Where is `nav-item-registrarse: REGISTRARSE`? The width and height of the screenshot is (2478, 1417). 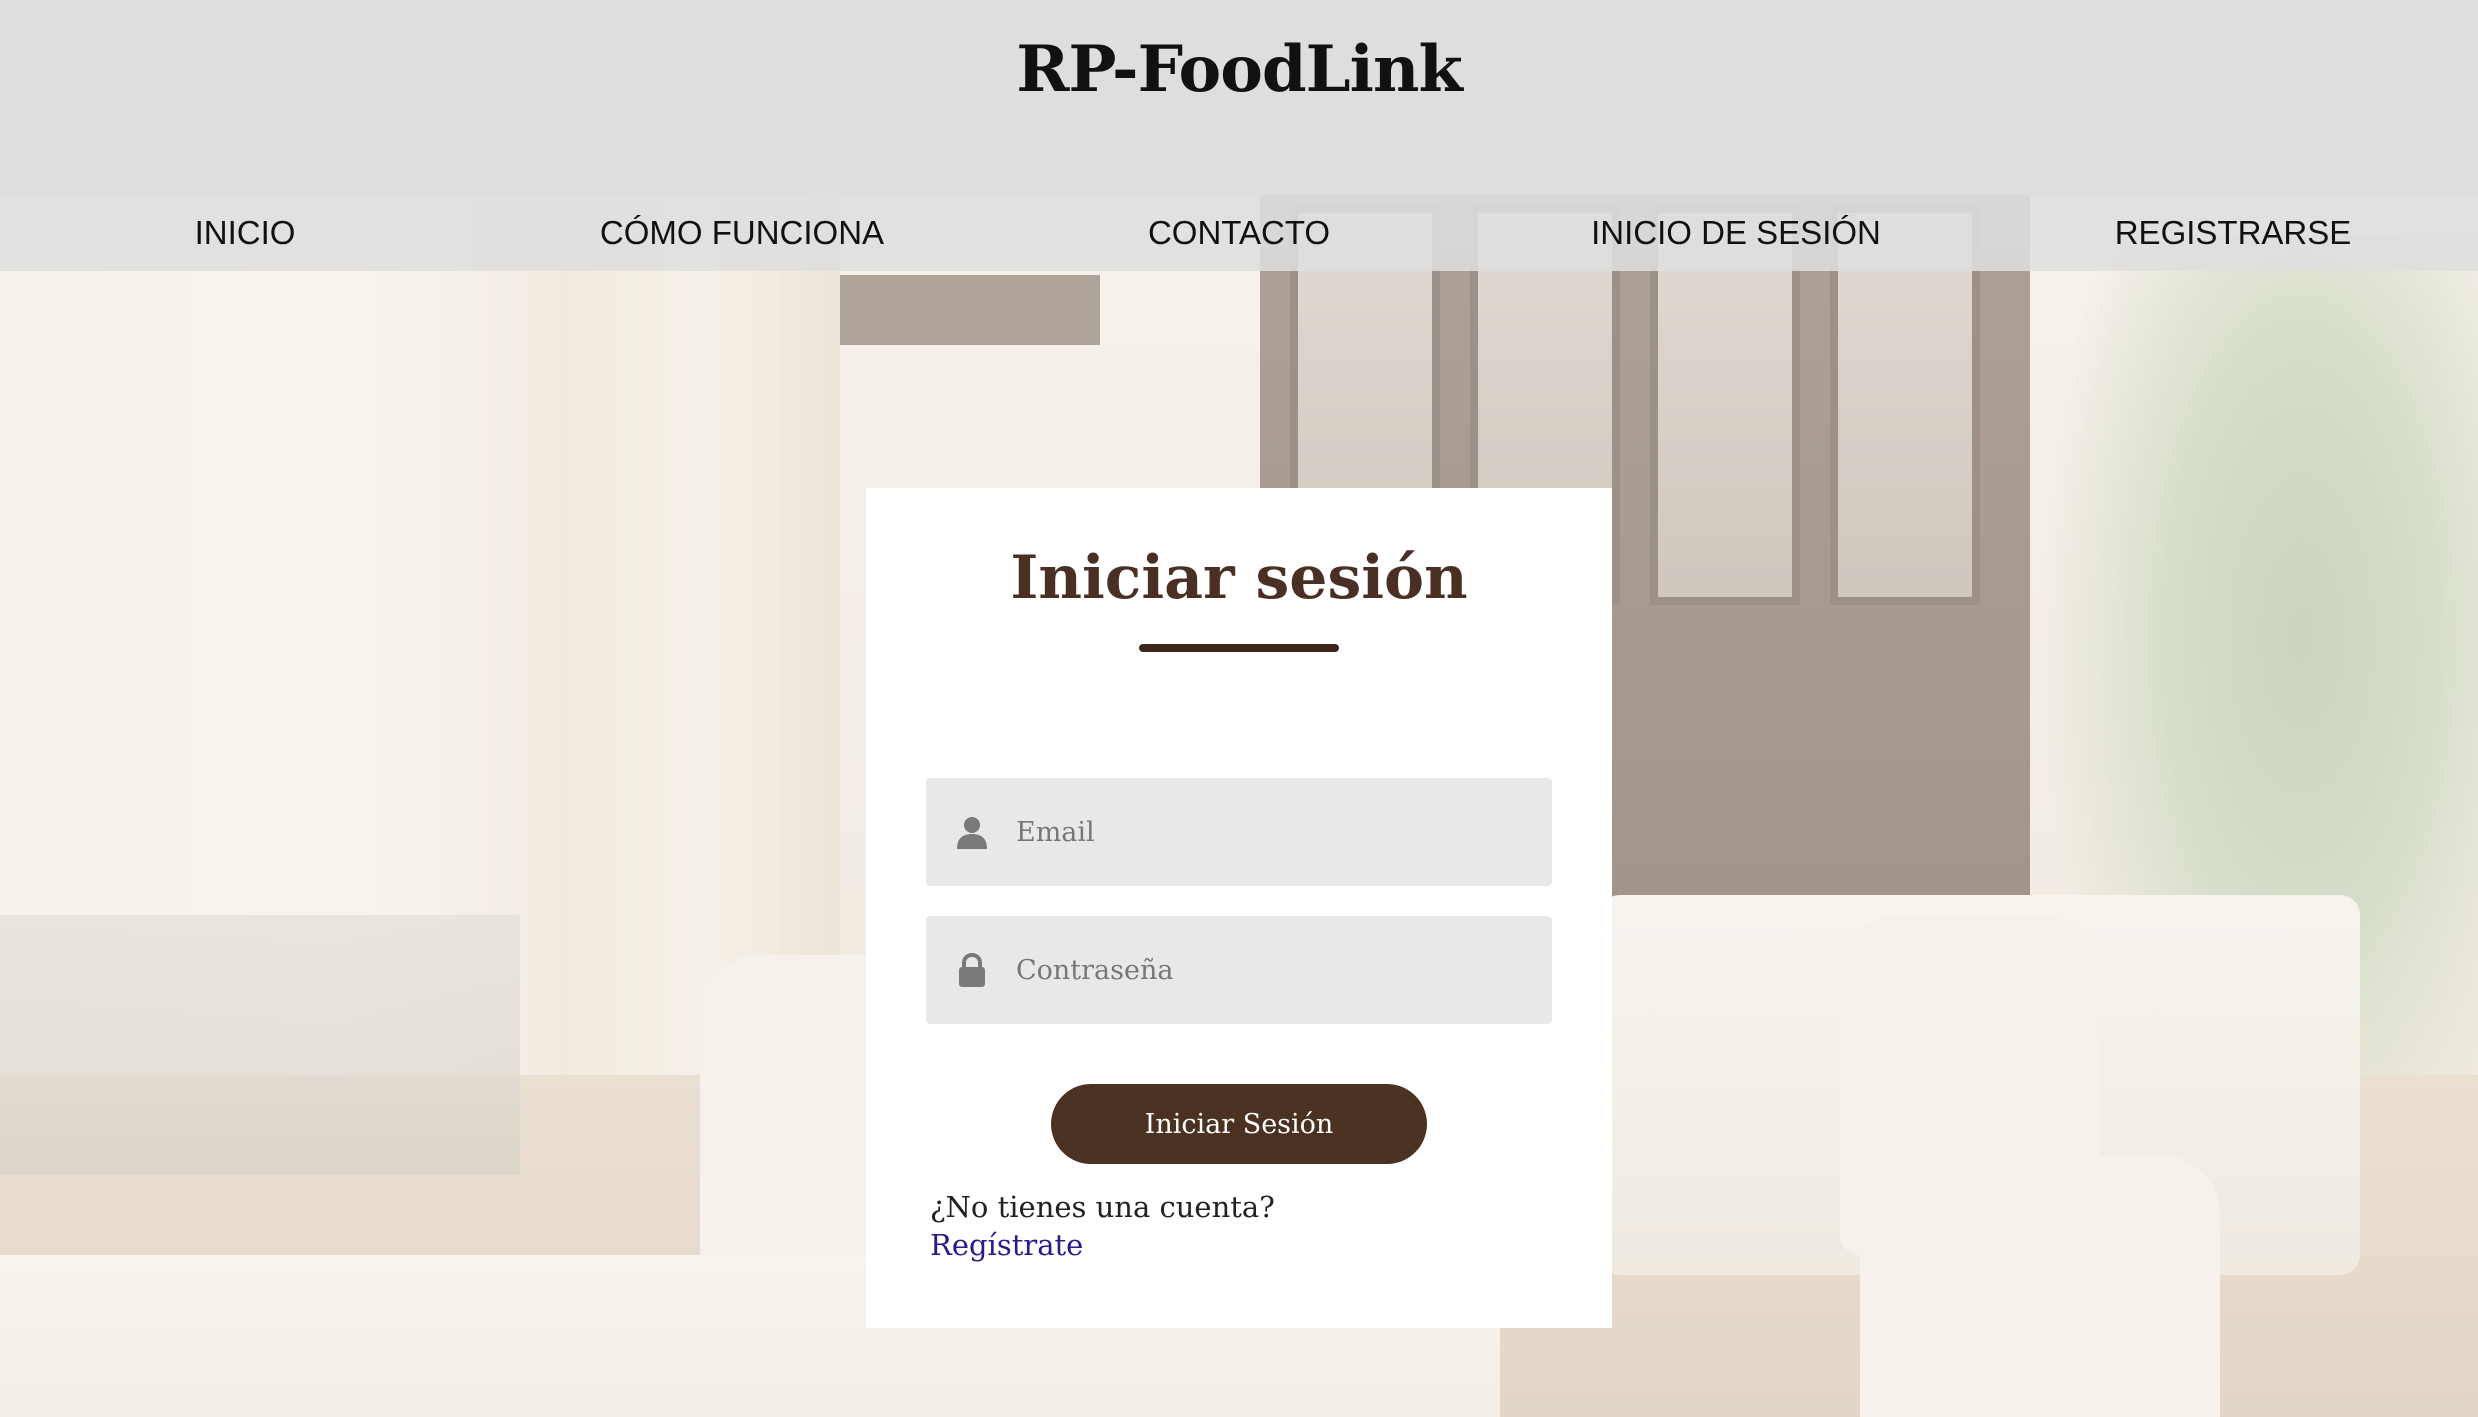
nav-item-registrarse: REGISTRARSE is located at coordinates (2233, 233).